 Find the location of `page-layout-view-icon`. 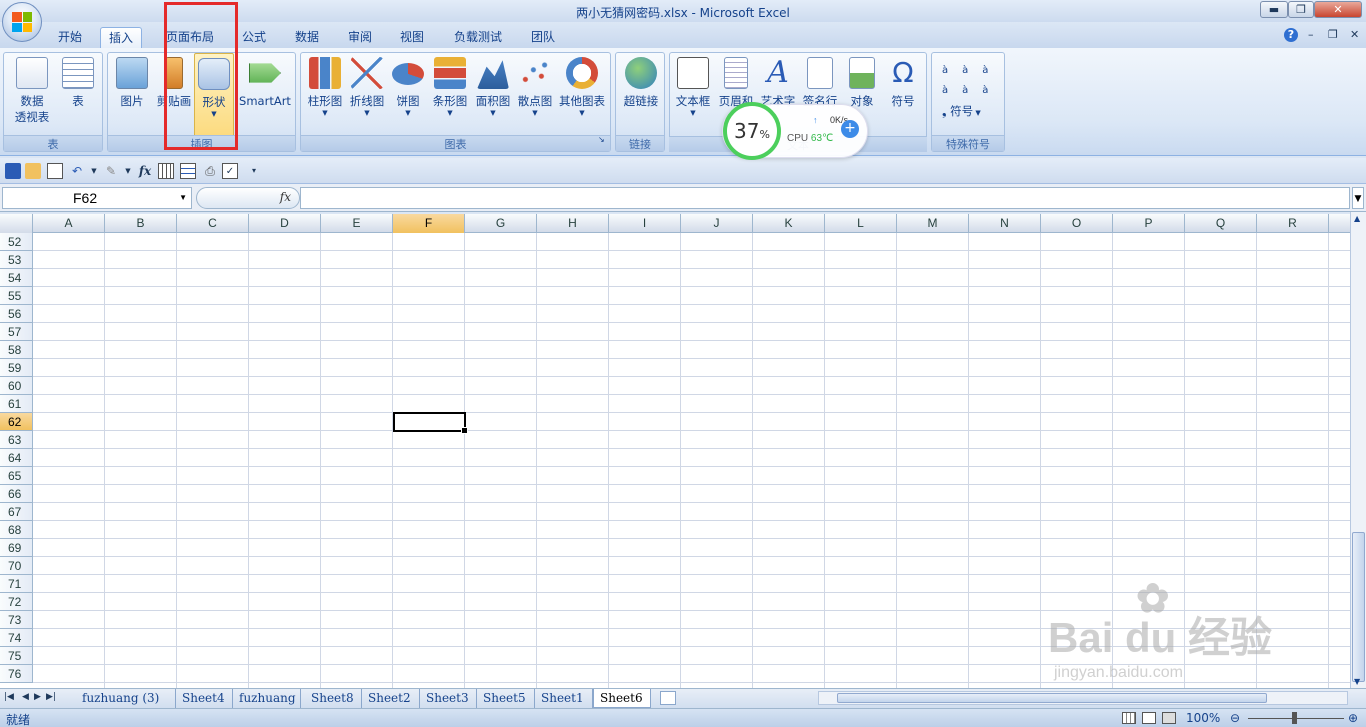

page-layout-view-icon is located at coordinates (1149, 718).